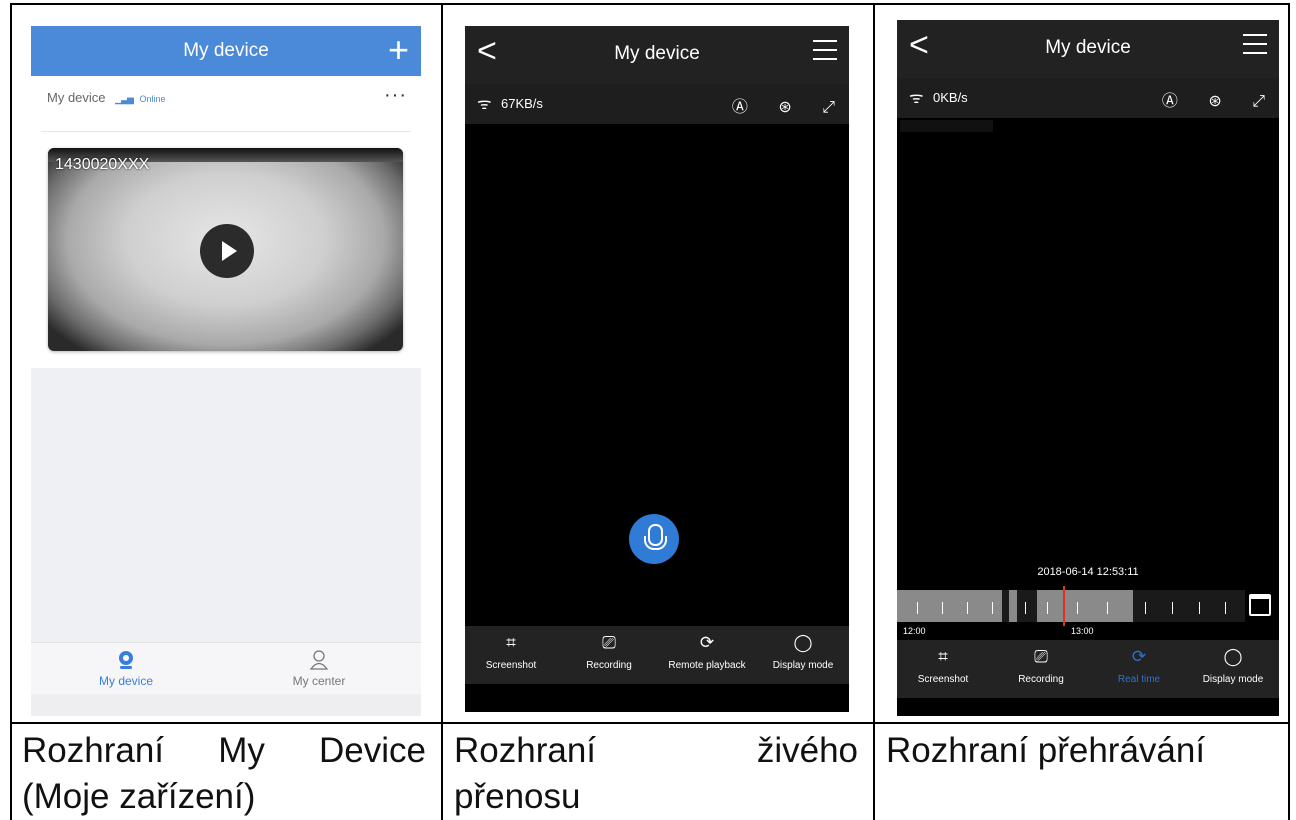 Image resolution: width=1296 pixels, height=820 pixels. Describe the element at coordinates (241, 750) in the screenshot. I see `caption-word: My` at that location.